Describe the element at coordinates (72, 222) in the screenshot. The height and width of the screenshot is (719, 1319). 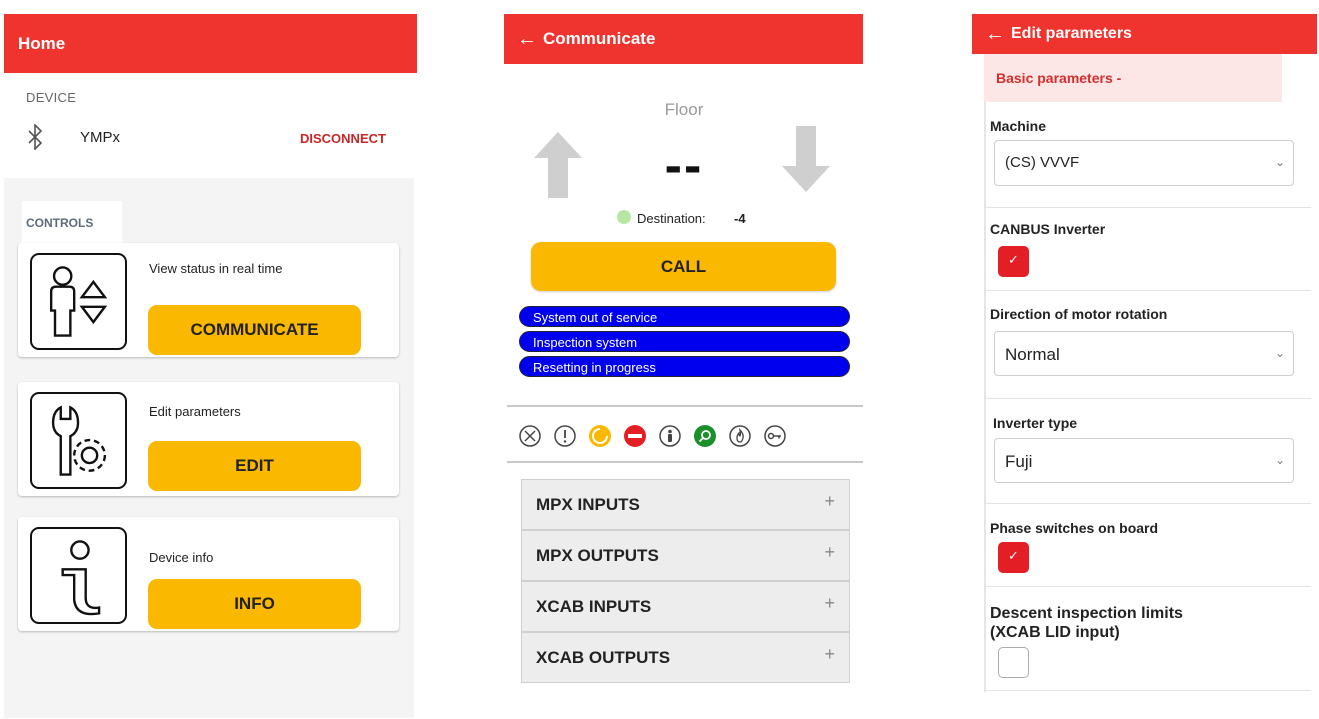
I see `controls-section-label: CONTROLS` at that location.